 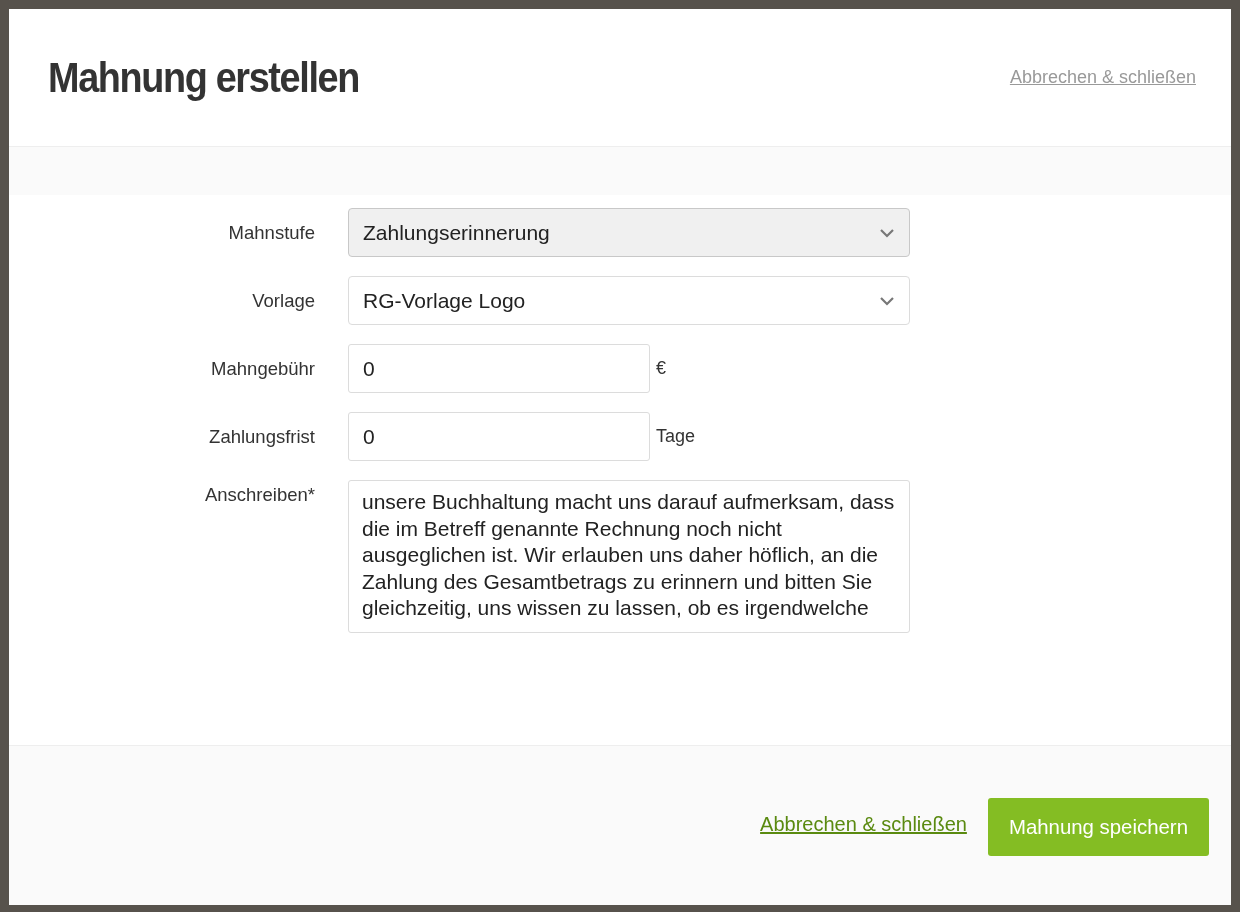 What do you see at coordinates (863, 824) in the screenshot?
I see `cancel-link: Abbrechen & schließen` at bounding box center [863, 824].